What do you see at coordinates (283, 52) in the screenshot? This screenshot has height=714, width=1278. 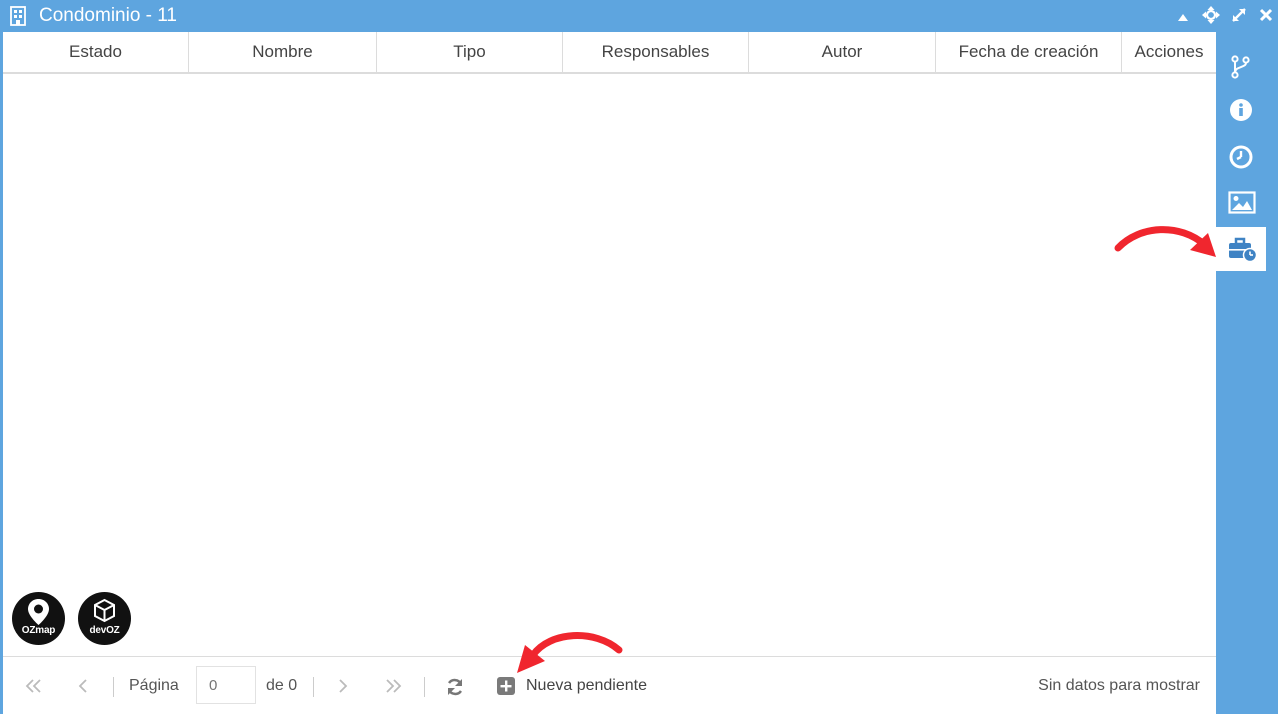 I see `column-header-nombre: Nombre` at bounding box center [283, 52].